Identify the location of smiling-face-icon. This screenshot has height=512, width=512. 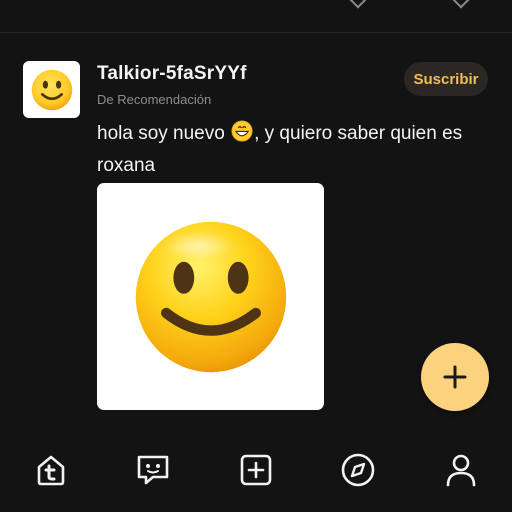
(210, 296).